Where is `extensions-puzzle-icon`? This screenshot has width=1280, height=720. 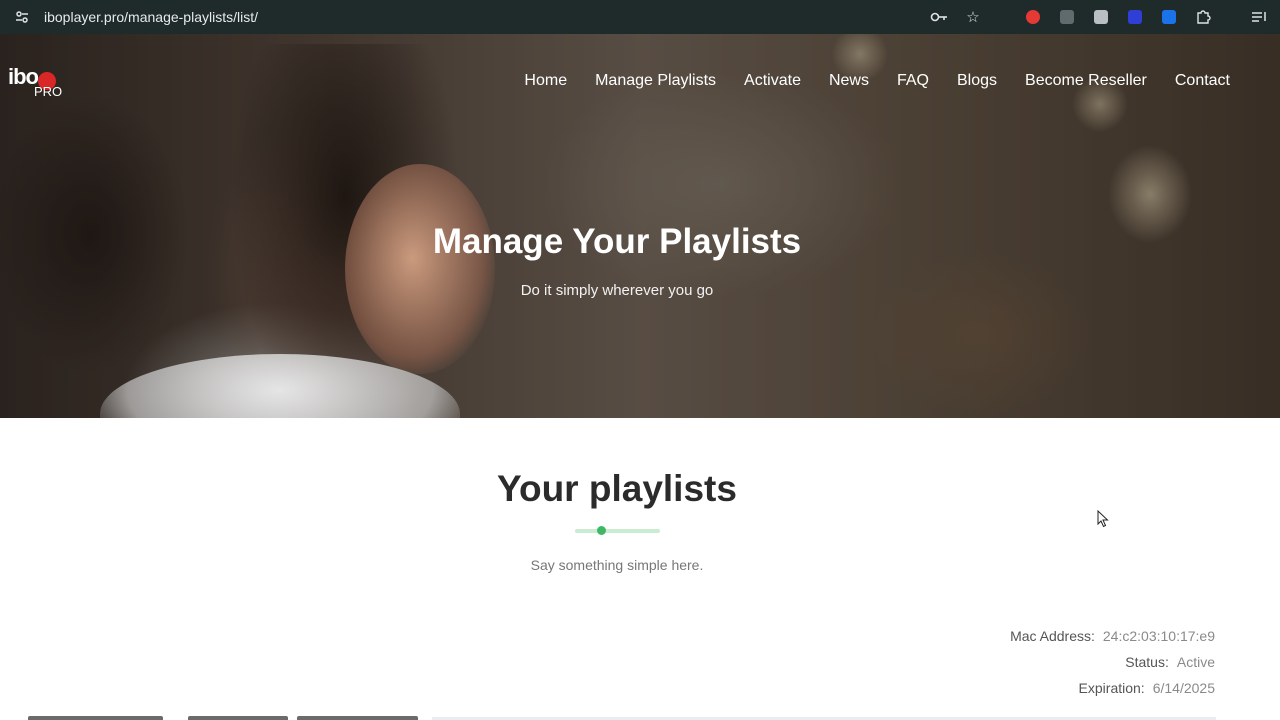 extensions-puzzle-icon is located at coordinates (1203, 17).